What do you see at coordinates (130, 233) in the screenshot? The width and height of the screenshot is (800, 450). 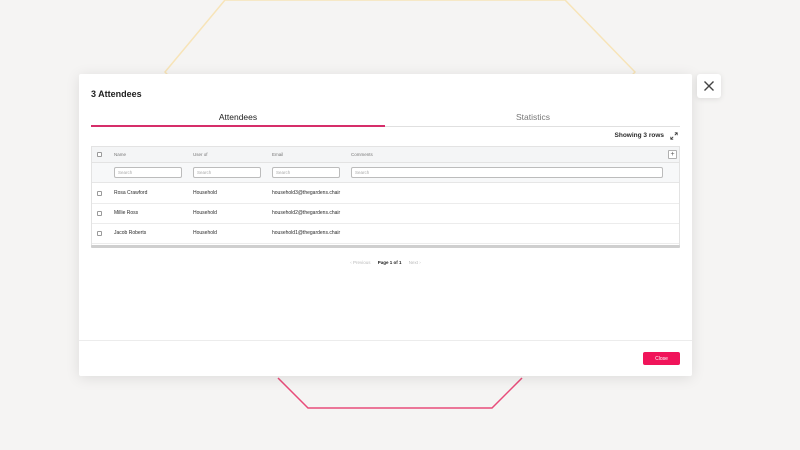 I see `cell-name: Jacob Roberts` at bounding box center [130, 233].